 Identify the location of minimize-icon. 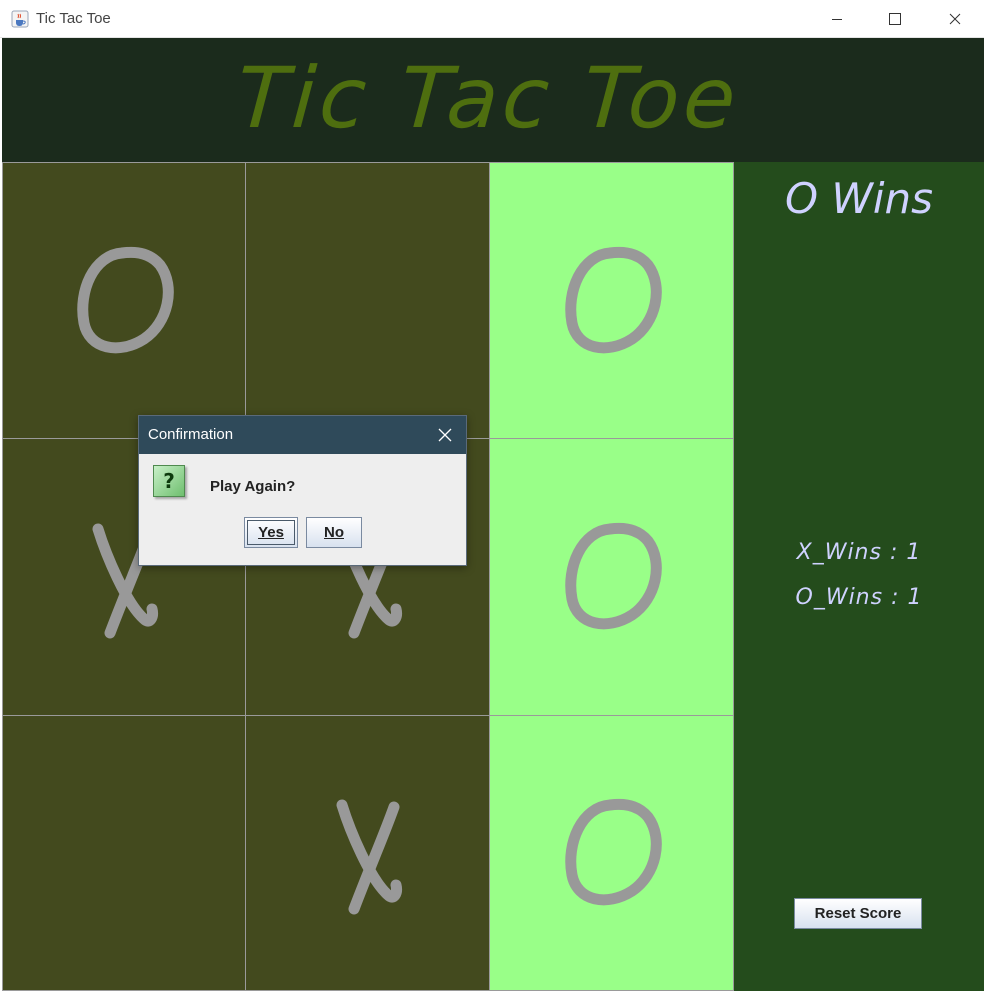
(837, 19).